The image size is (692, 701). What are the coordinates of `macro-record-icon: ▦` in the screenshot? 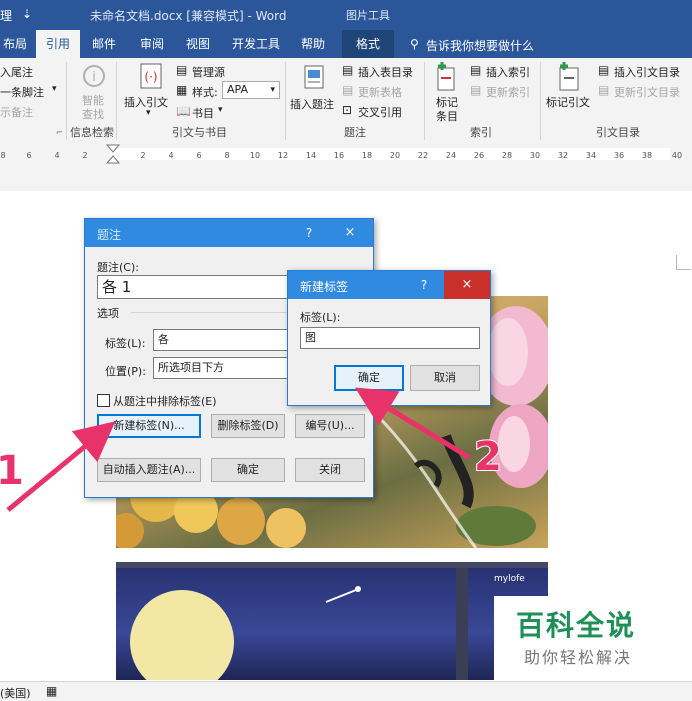 It's located at (51, 691).